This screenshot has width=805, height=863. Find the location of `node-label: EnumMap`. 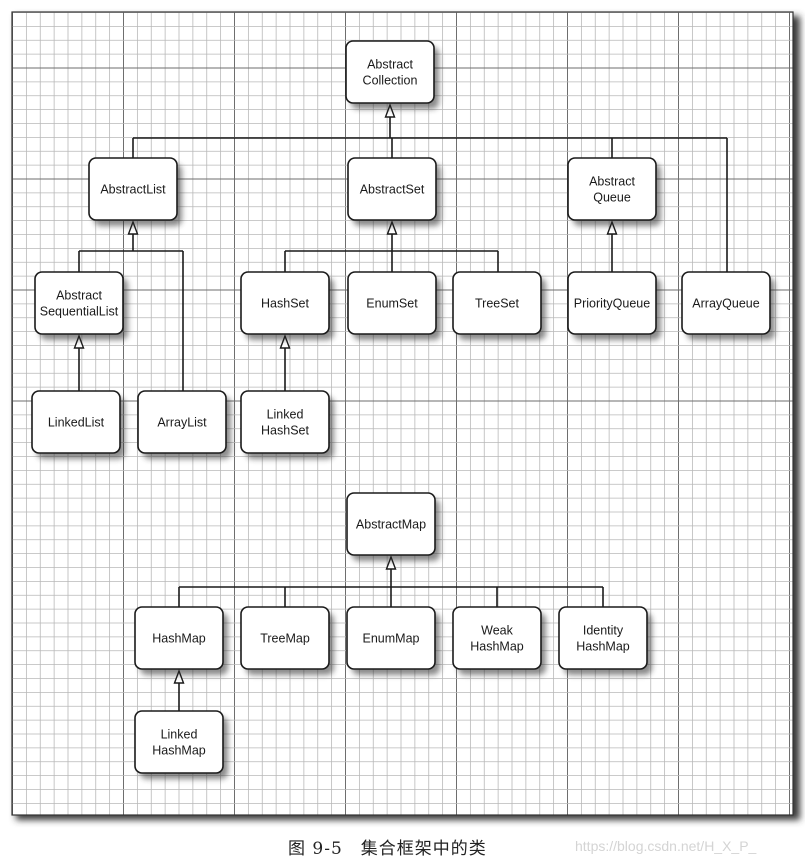

node-label: EnumMap is located at coordinates (391, 639).